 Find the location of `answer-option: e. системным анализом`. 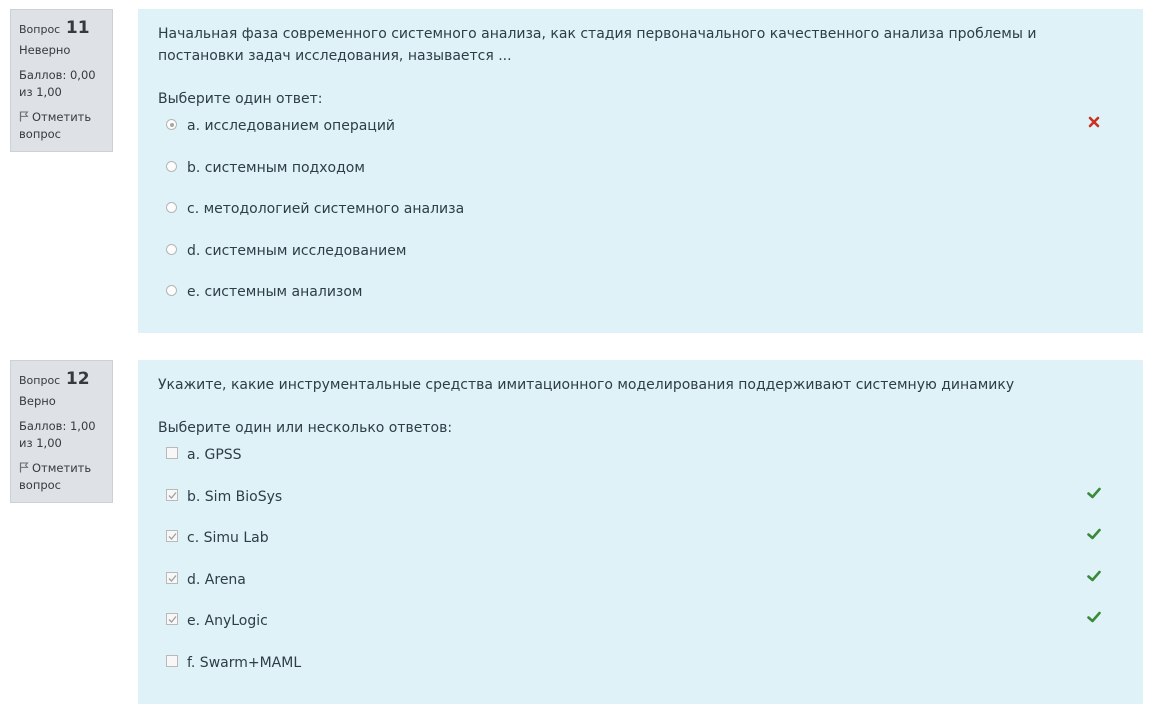

answer-option: e. системным анализом is located at coordinates (640, 302).